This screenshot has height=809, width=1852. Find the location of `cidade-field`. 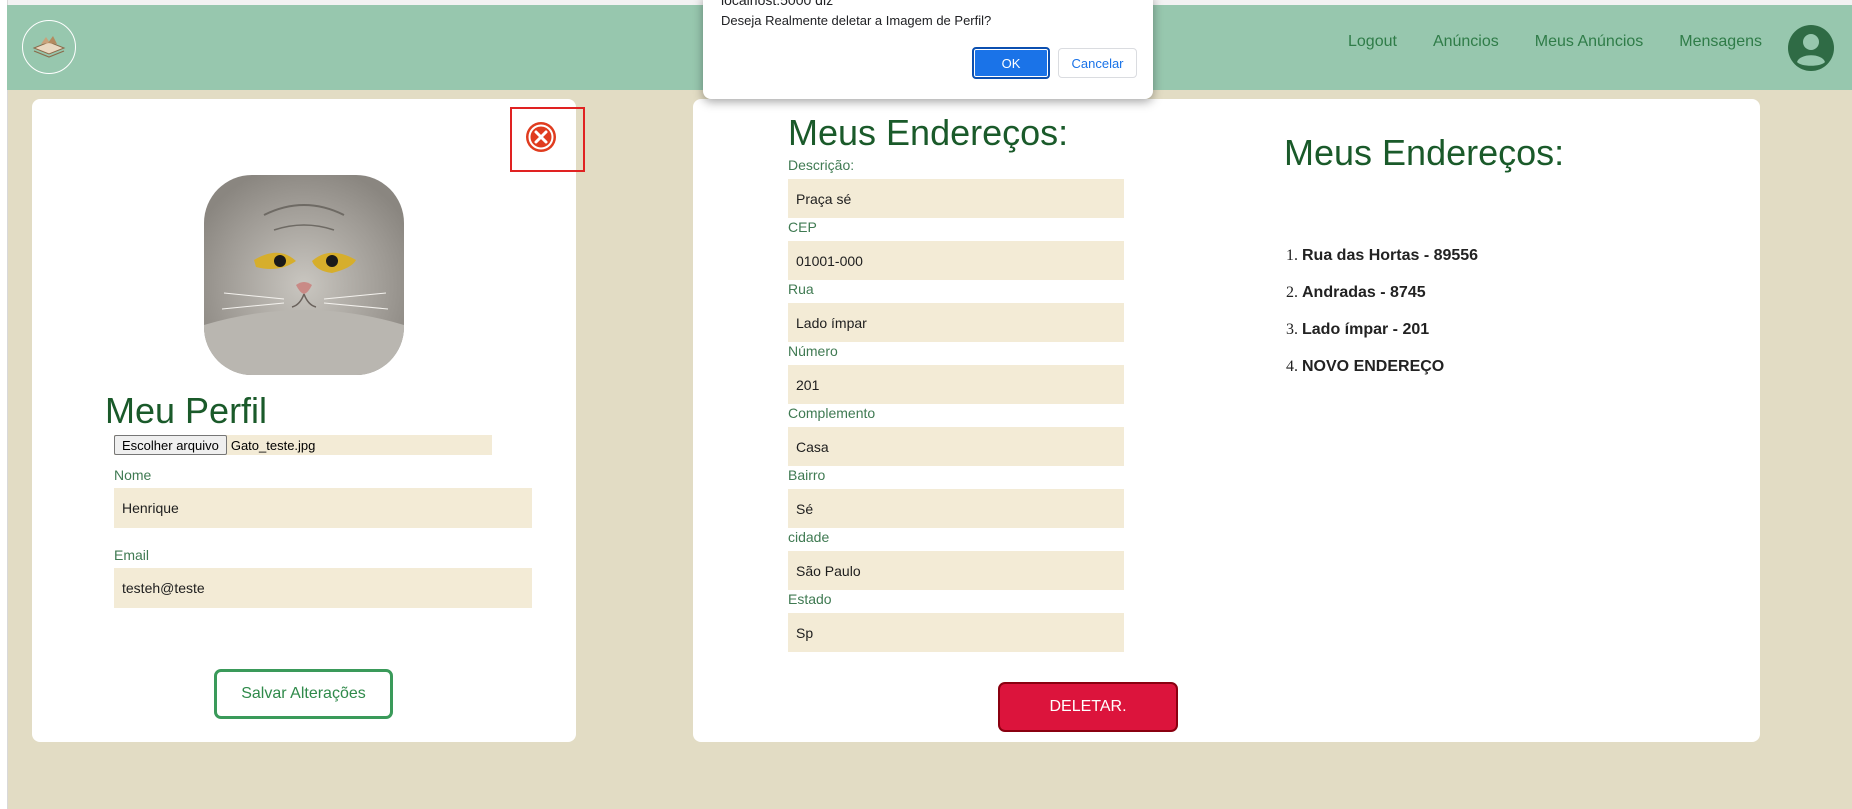

cidade-field is located at coordinates (956, 570).